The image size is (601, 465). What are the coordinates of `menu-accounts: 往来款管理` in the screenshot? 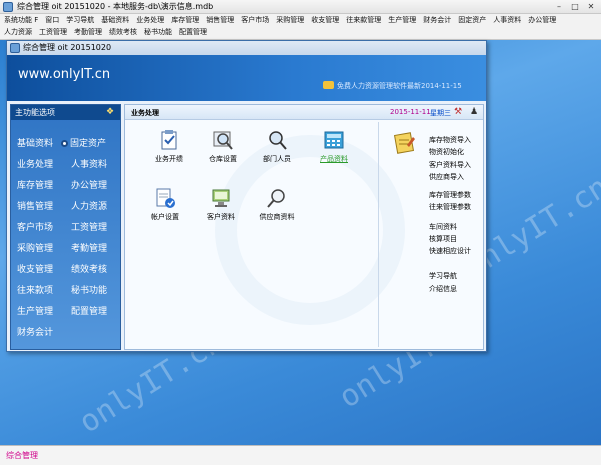 It's located at (363, 20).